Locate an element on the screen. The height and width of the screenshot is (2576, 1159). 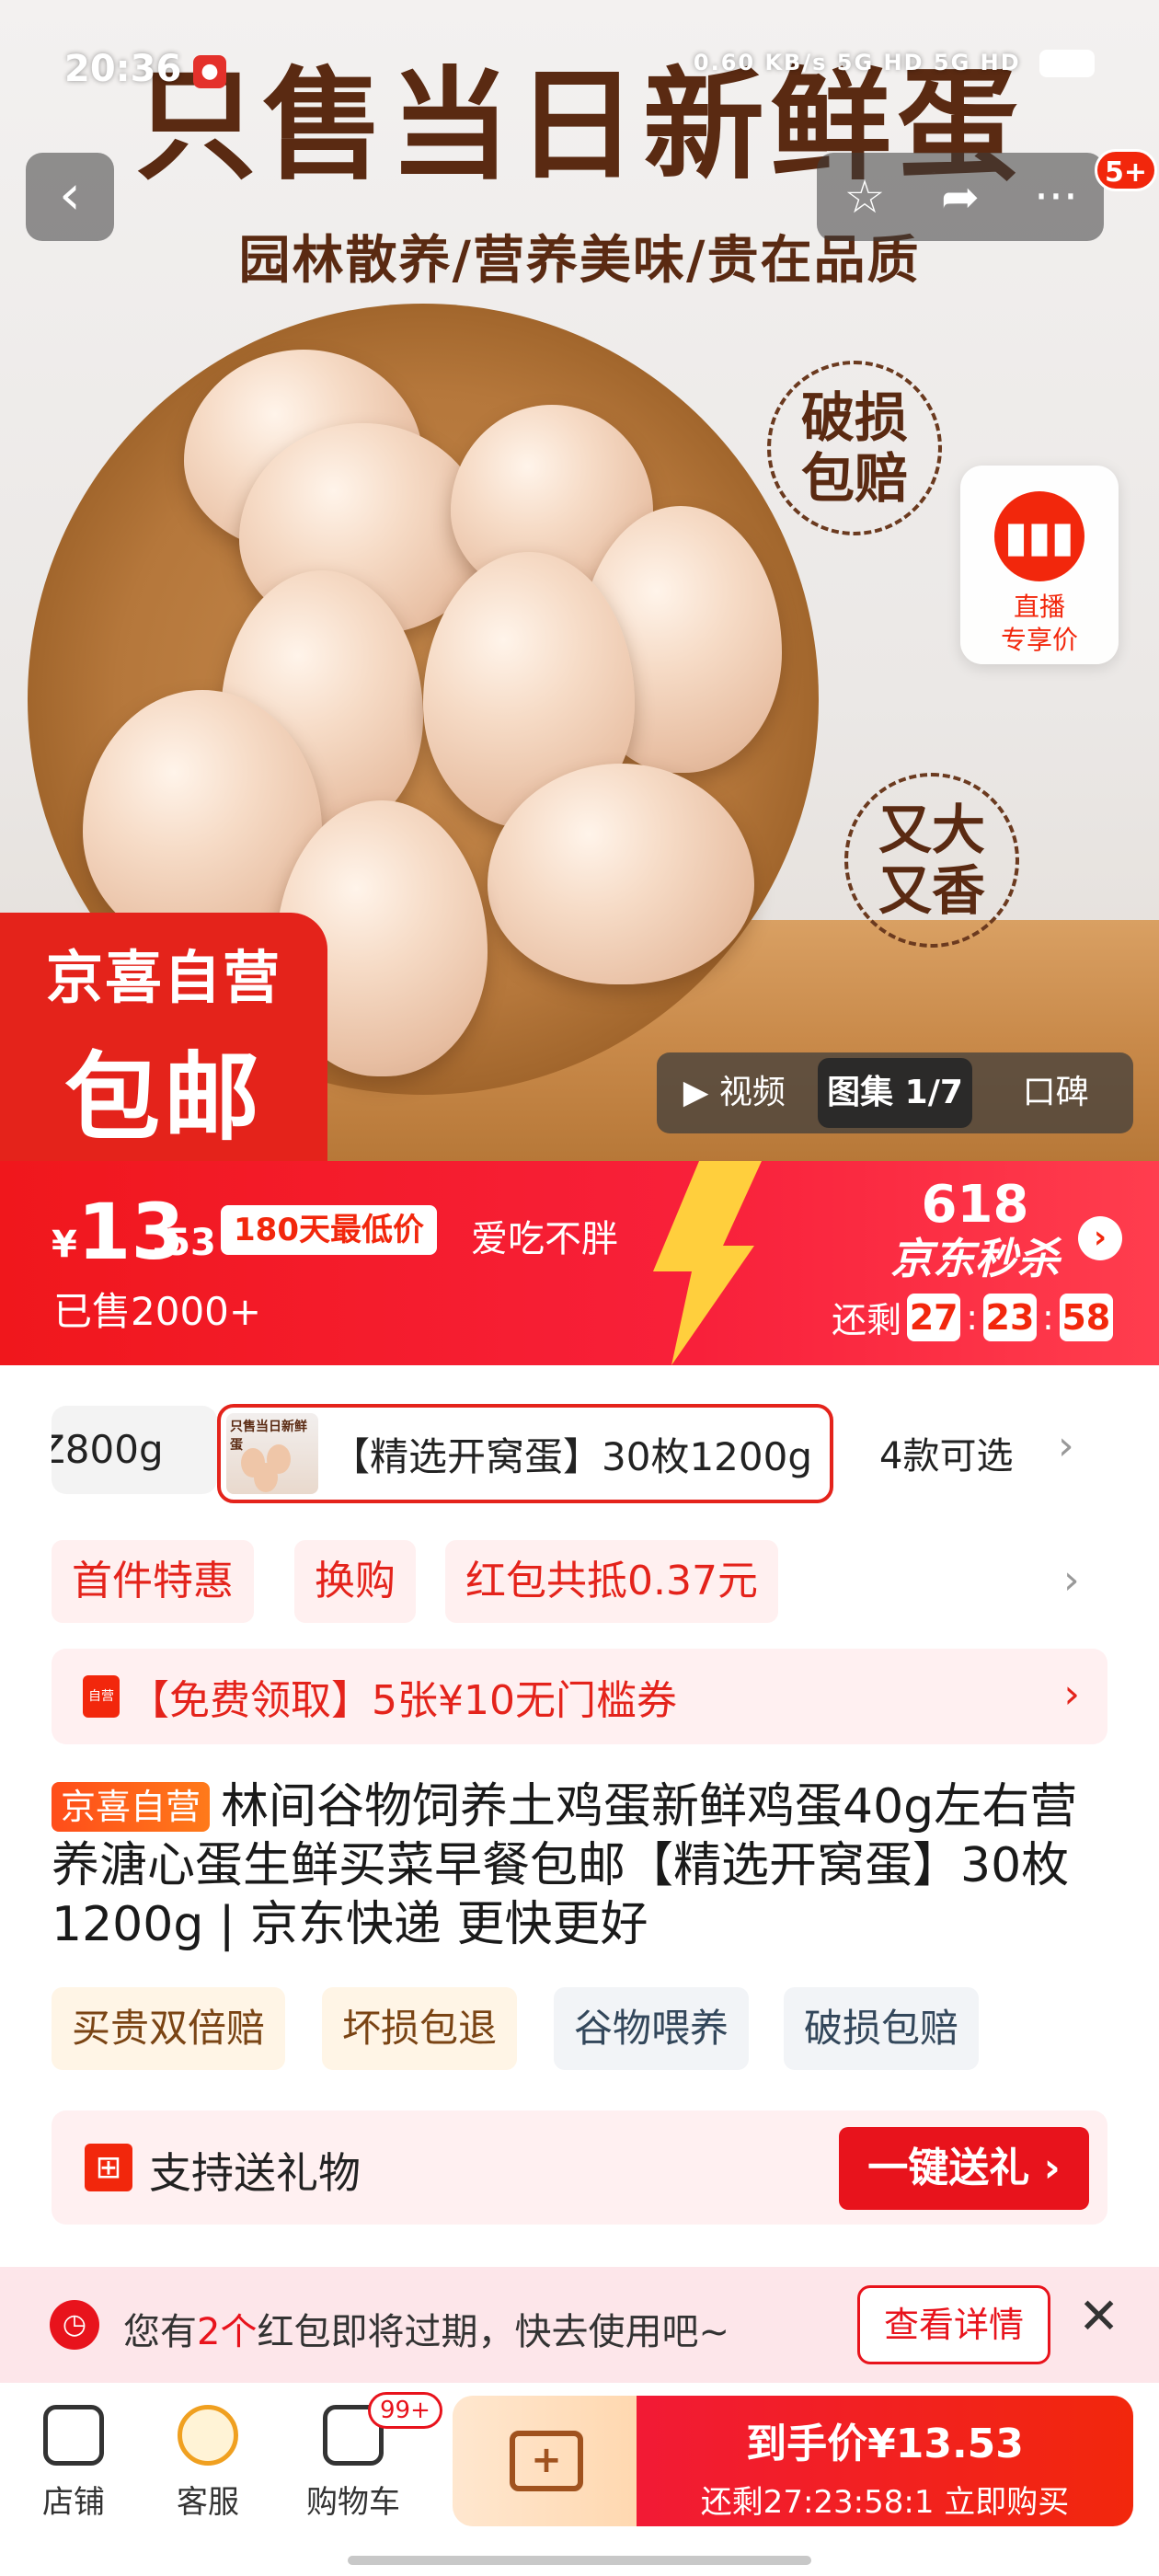
battery-icon is located at coordinates (1067, 63).